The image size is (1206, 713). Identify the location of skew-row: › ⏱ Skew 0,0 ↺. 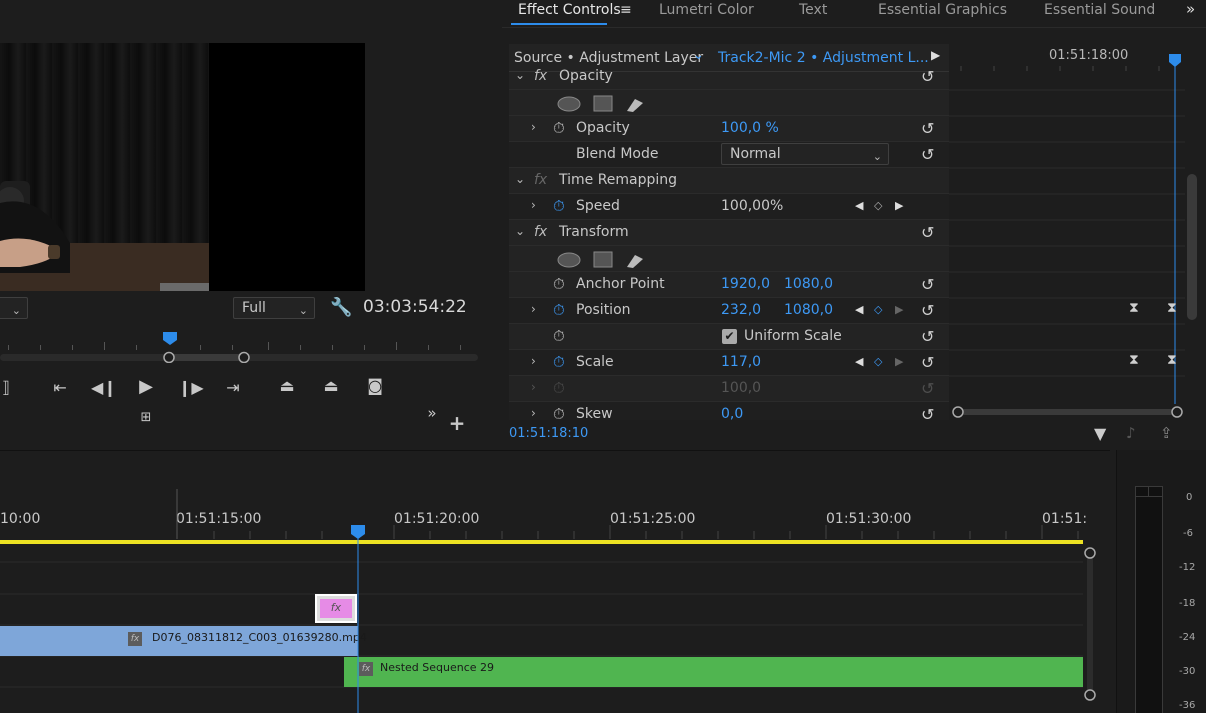
(729, 411).